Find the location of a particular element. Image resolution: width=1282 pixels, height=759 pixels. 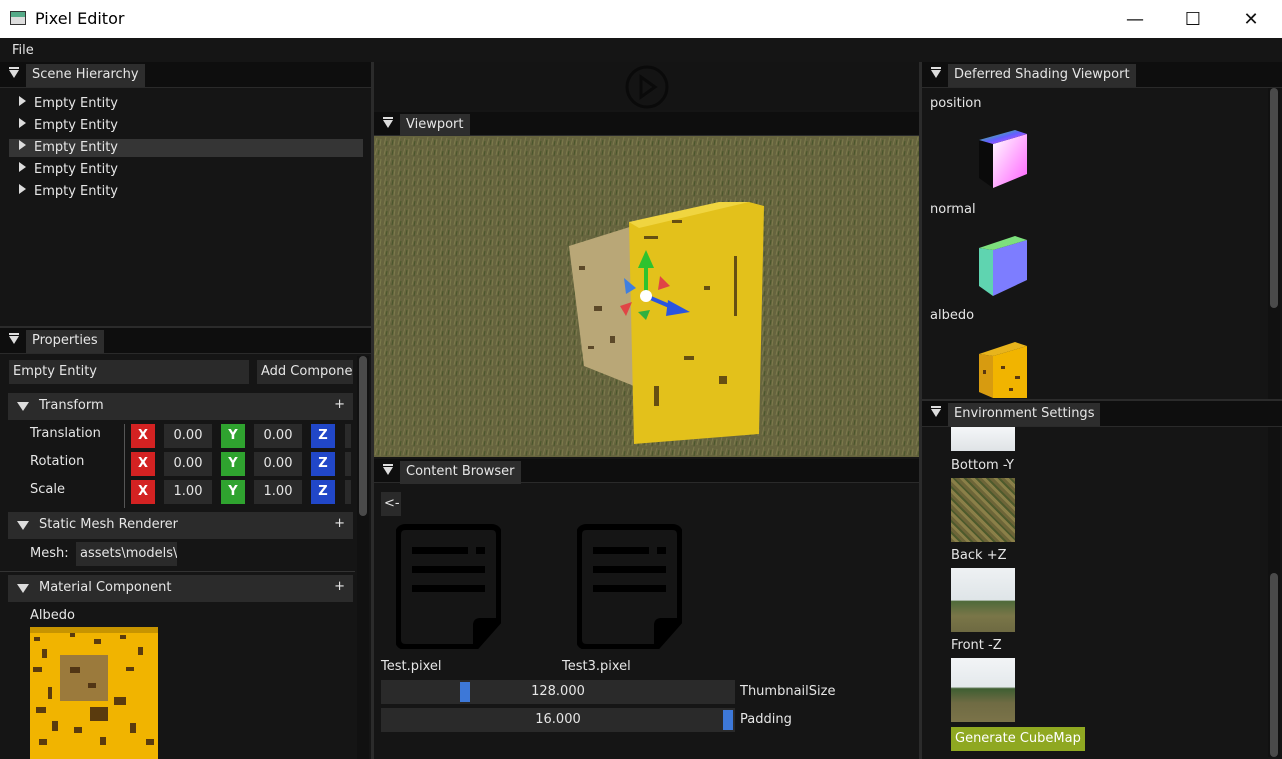

scale-z-reset: Z is located at coordinates (323, 492).